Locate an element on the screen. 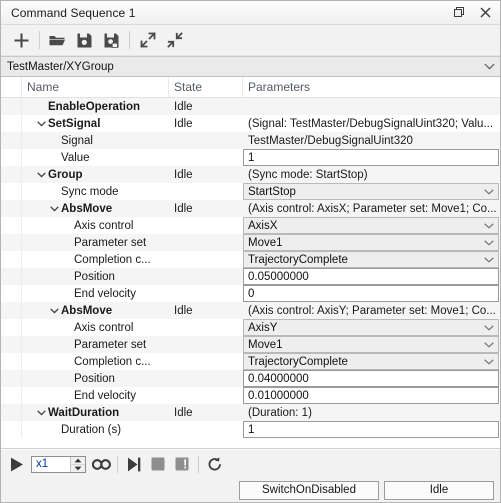 The height and width of the screenshot is (503, 501). parameter-select: StartStop is located at coordinates (371, 191).